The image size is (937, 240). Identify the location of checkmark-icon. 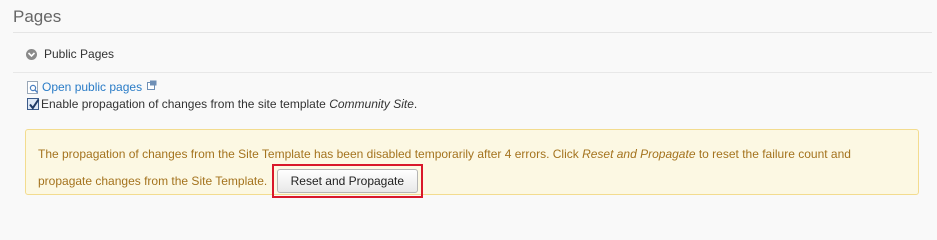
(34, 104).